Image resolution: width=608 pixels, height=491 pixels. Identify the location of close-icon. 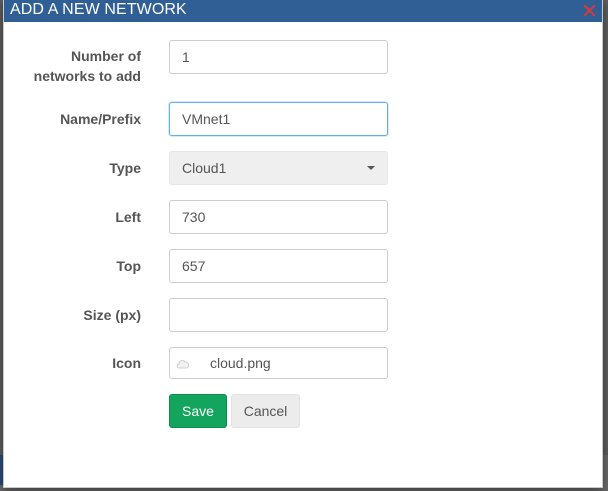
(589, 11).